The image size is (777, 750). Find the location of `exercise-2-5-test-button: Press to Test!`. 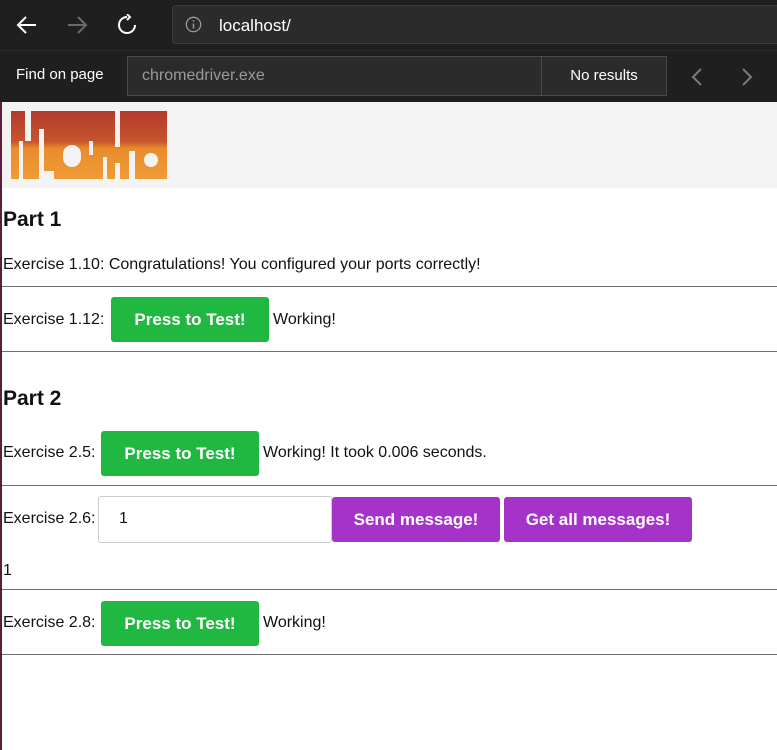

exercise-2-5-test-button: Press to Test! is located at coordinates (180, 453).